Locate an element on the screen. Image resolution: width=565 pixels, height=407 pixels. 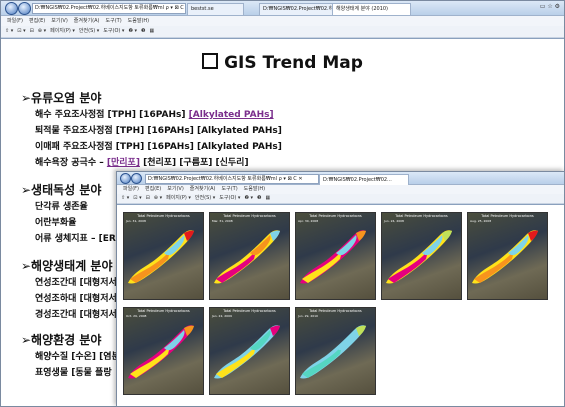
section-row: 표영생물 [동물 플랑 is located at coordinates (73, 371).